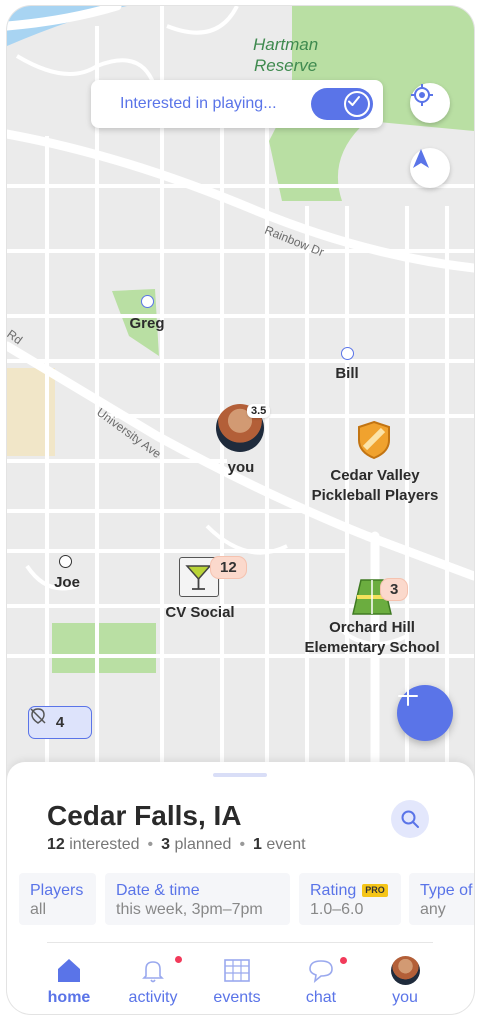  I want to click on nav-label: activity, so click(153, 997).